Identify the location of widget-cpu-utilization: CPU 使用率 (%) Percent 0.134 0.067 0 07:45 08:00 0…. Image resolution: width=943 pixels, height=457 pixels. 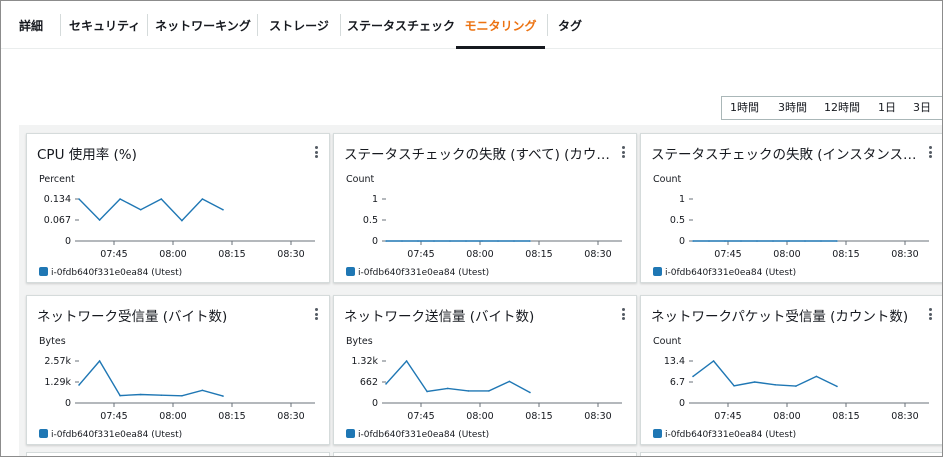
(178, 208).